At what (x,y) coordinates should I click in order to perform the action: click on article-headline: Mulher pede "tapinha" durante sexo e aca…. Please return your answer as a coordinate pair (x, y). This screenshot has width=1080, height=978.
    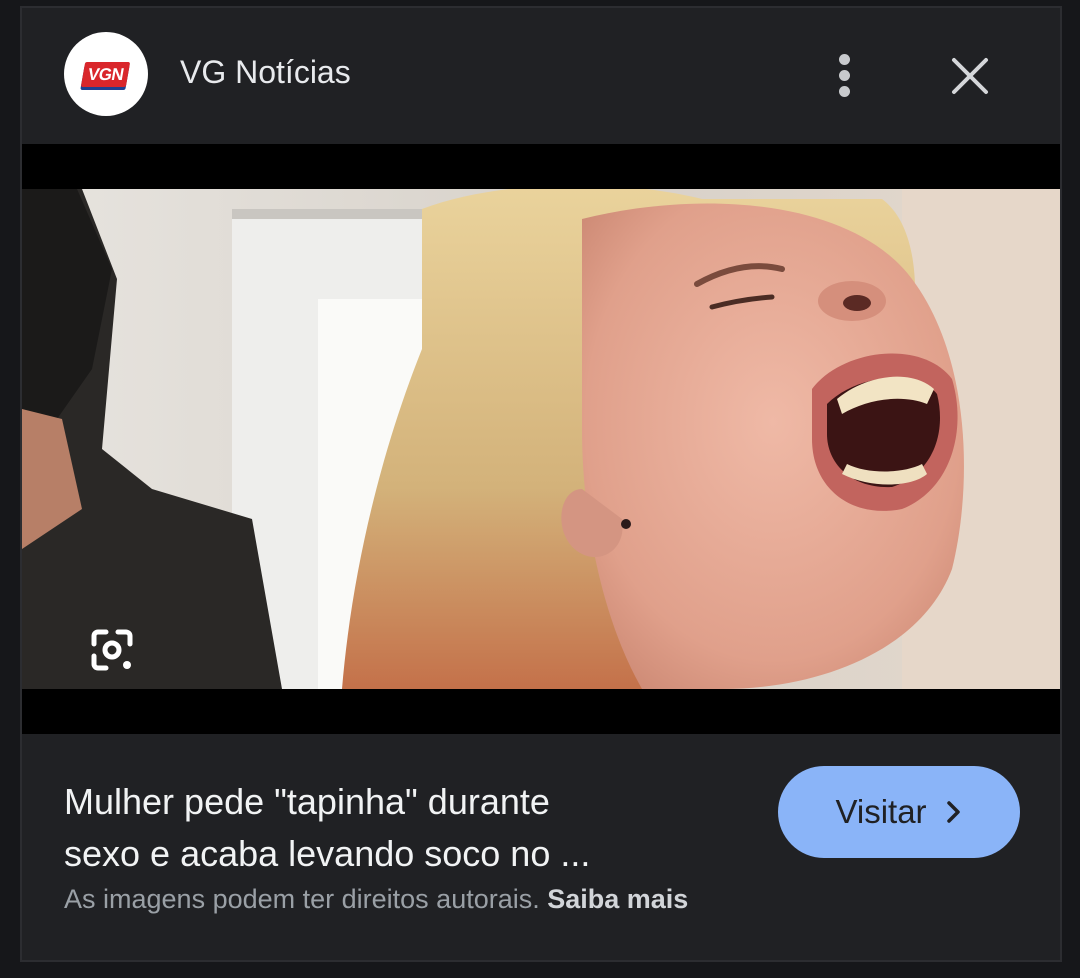
    Looking at the image, I should click on (394, 828).